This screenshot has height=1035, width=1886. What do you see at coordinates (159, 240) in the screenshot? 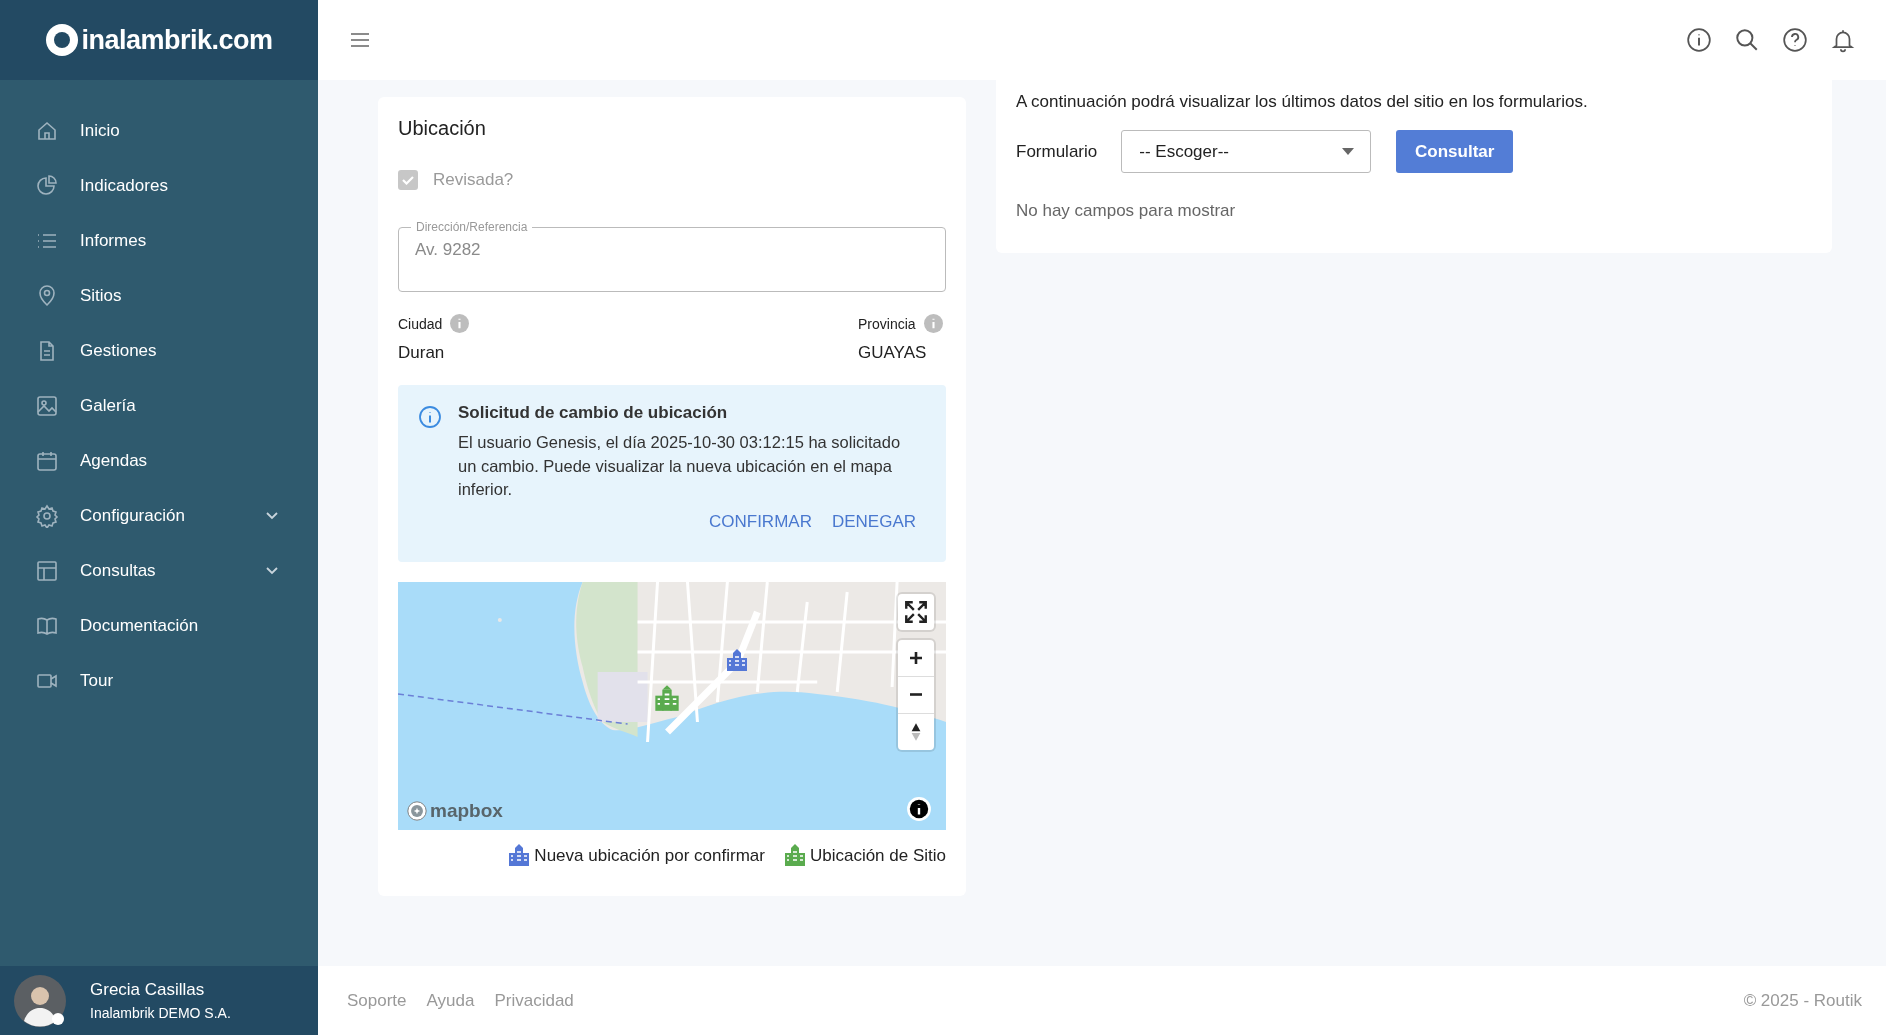
I see `nav-item: Informes` at bounding box center [159, 240].